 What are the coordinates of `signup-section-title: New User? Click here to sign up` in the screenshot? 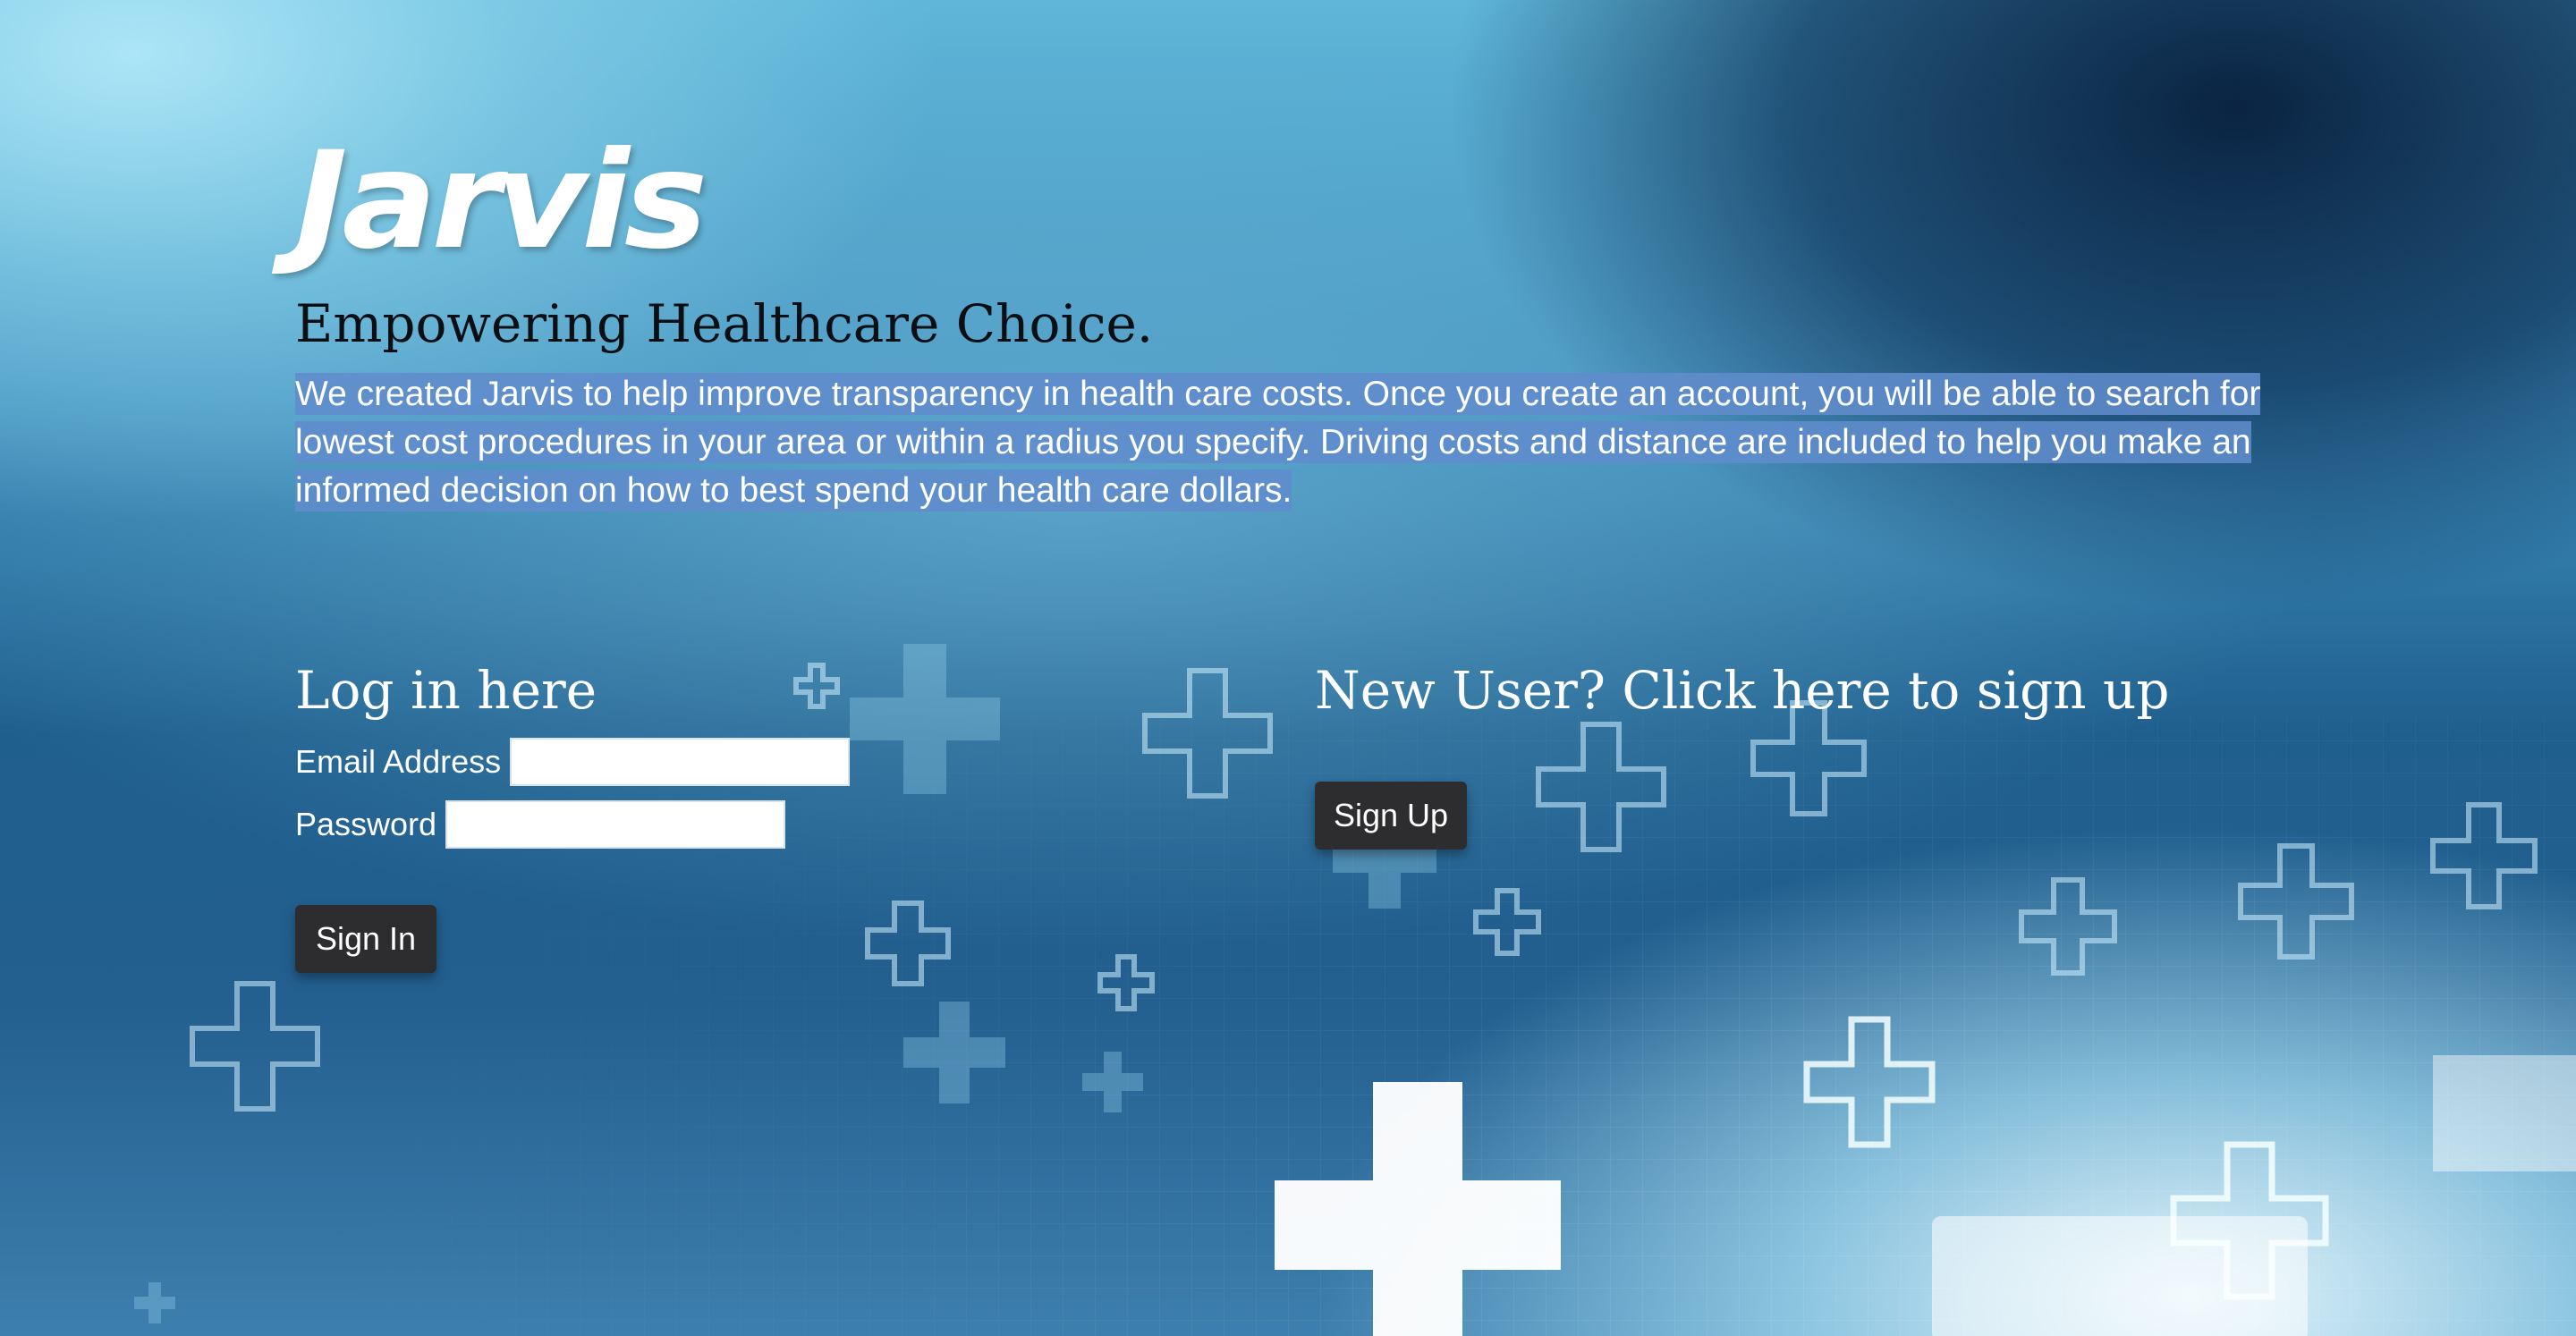 It's located at (1742, 691).